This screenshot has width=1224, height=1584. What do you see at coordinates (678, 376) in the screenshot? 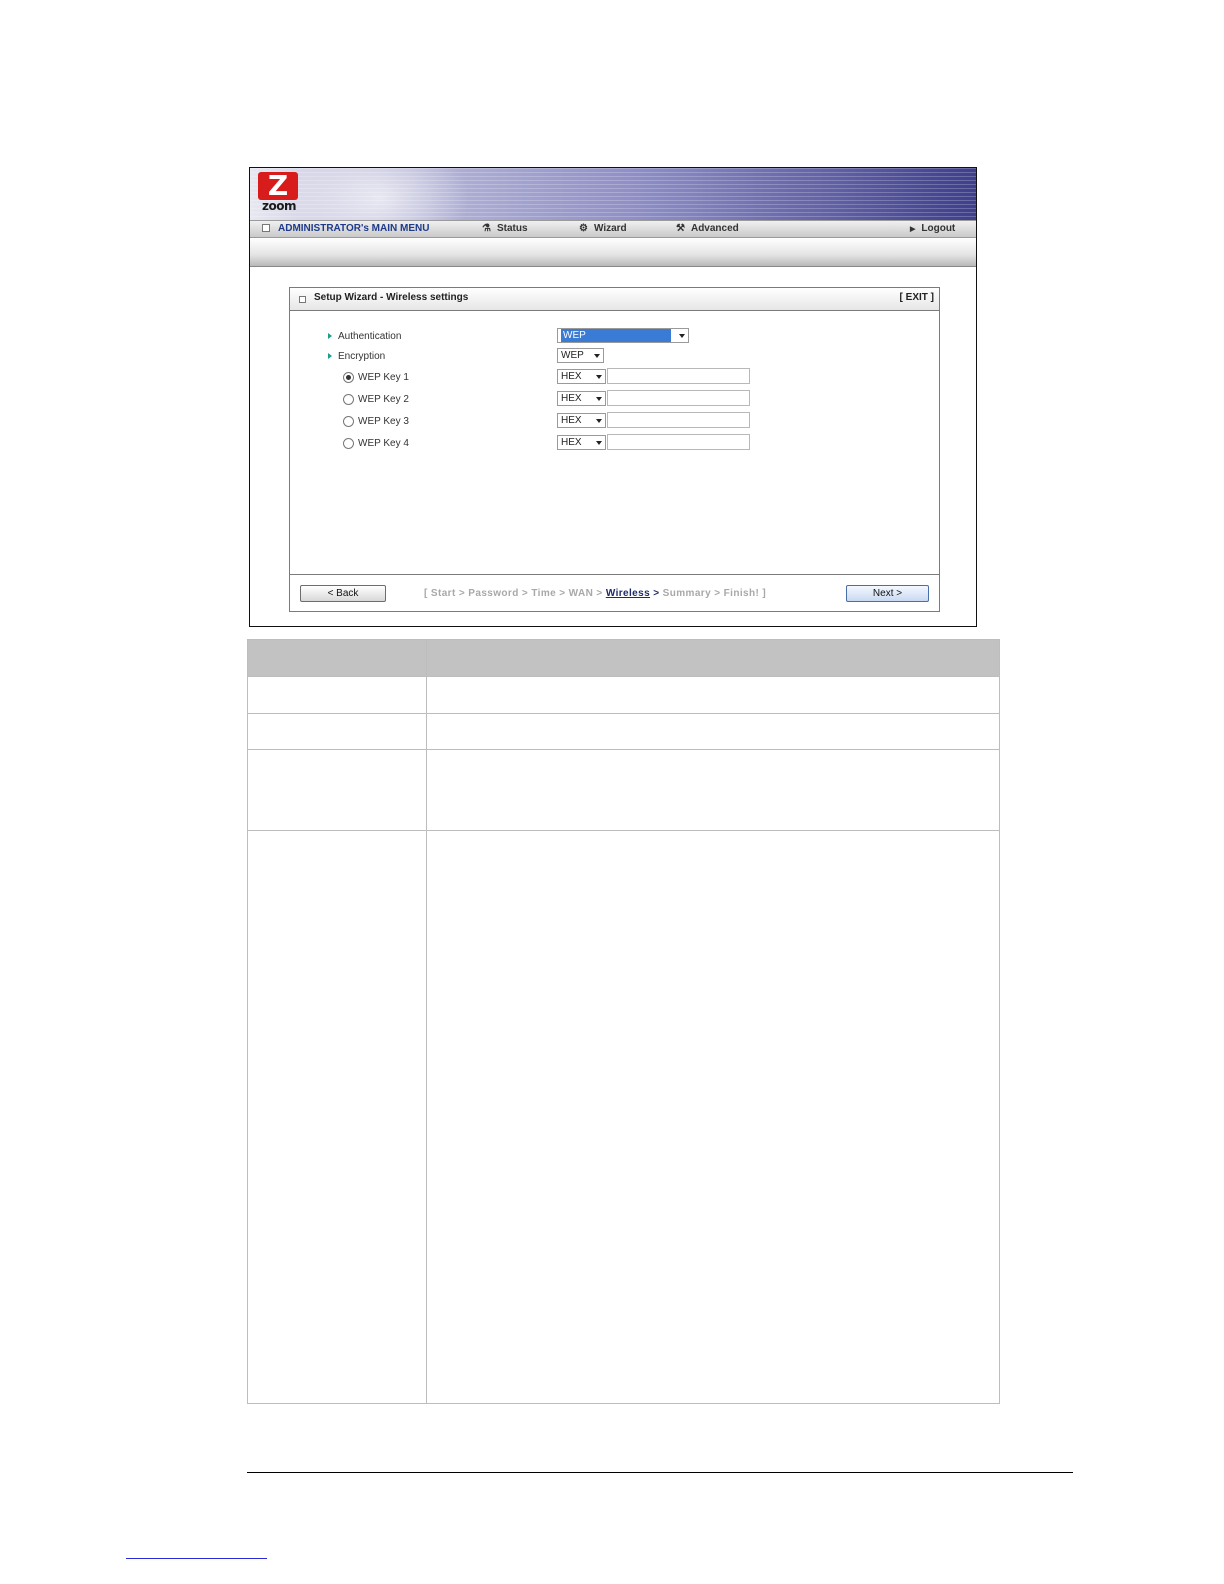
I see `wep-key-1-input` at bounding box center [678, 376].